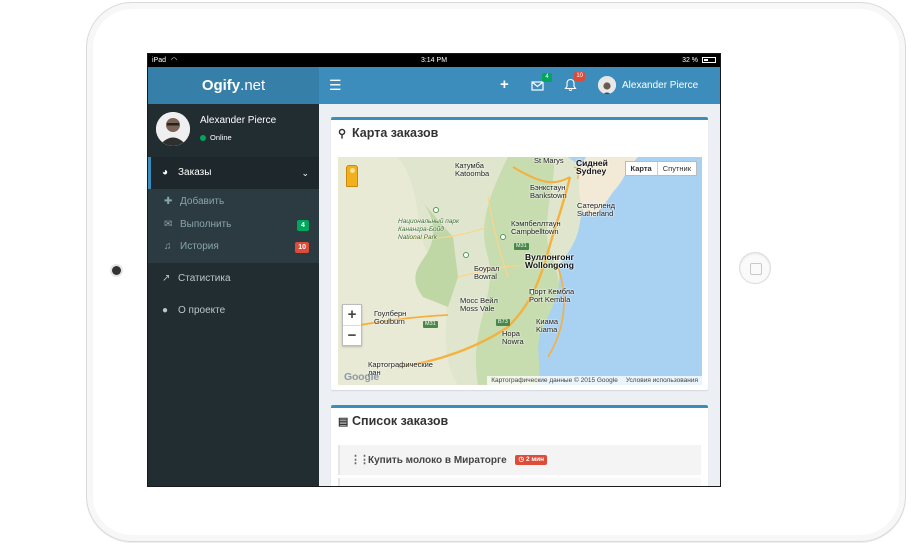 The image size is (912, 551). I want to click on google-logo: Google, so click(361, 377).